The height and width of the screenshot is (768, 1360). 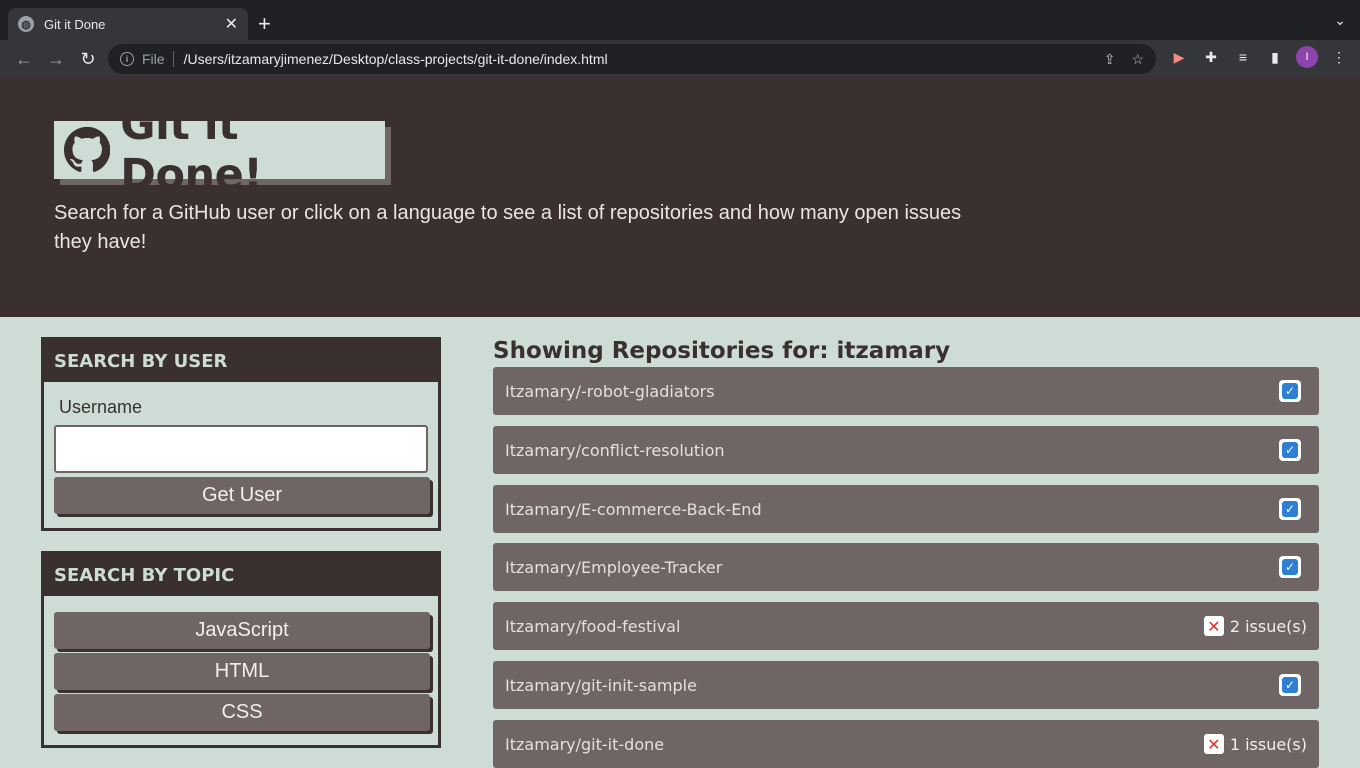 I want to click on side-panel-icon: ▮, so click(x=1275, y=57).